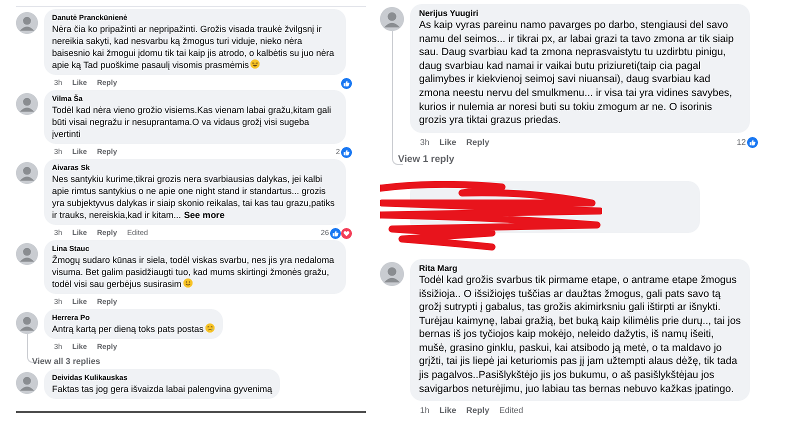 The height and width of the screenshot is (438, 800). I want to click on comment-text: As kaip vyras pareinu namo pavarges po darbo, stengiausi del savo namu del seimos... ir tikrai px, ar labai grazi ta tavo zmona ar tik siaip sau. Daug svarbiau kad ta zmona neprasvaistytu tu uzdirbtu pinigu, daug svarbiau kad namai ir vaikai butu priziureti(taip cia pagal galimybes ir kiekvienoj seimoj savi niuansai), daug svarbiau kad zmona neestu nervu del smulkmenu... ir visa tai yra vidines savybes, kurios ir nulemia ar noresi buti su tokiu zmogum ar ne. O isorinis grozis yra tiktai grazus priedas., so click(577, 73).